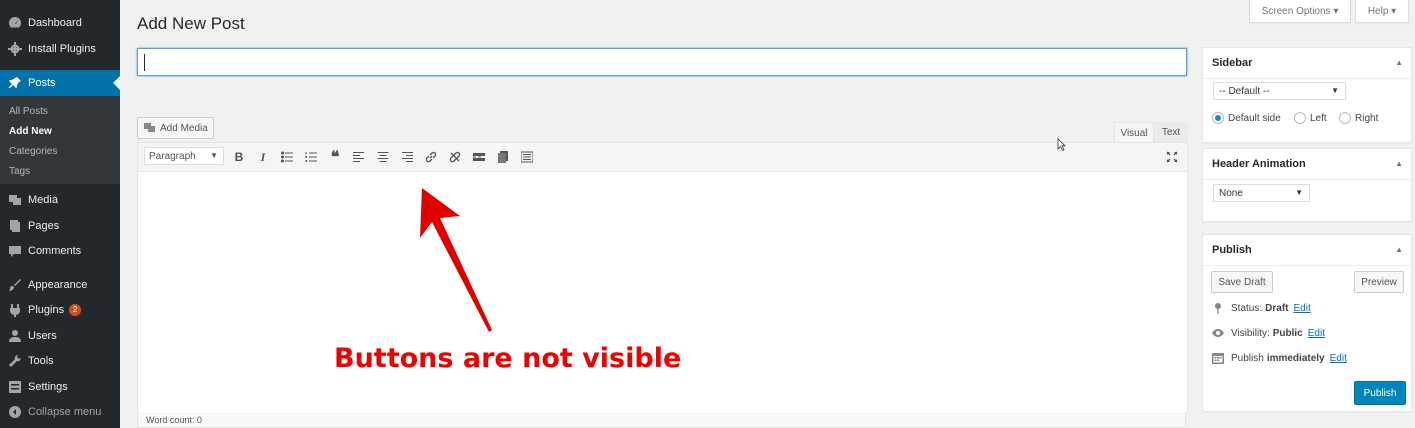  I want to click on align-right-button, so click(407, 157).